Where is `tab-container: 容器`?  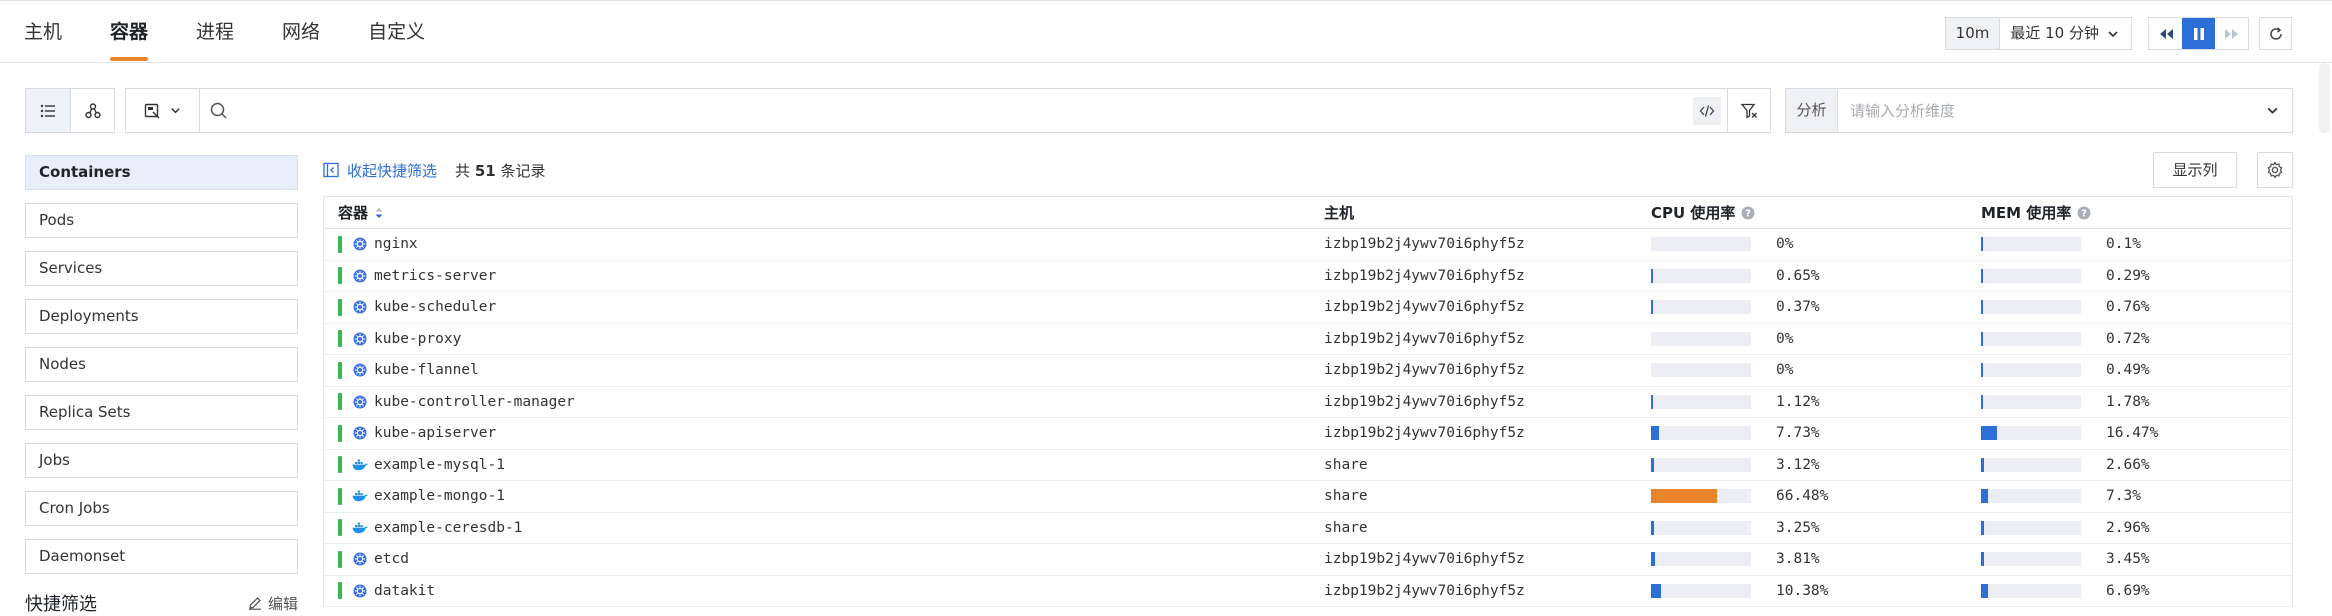 tab-container: 容器 is located at coordinates (129, 32).